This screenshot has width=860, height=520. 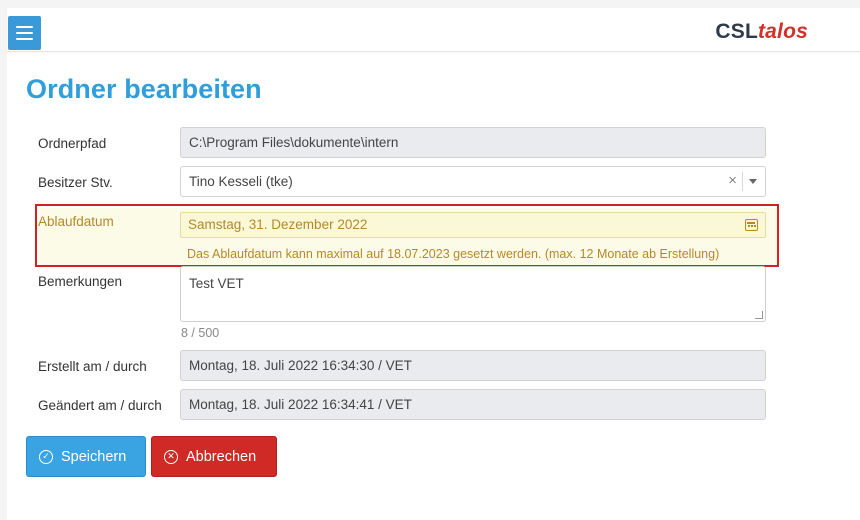 I want to click on ablaufdatum-value: Samstag, 31. Dezember 2022, so click(x=278, y=224).